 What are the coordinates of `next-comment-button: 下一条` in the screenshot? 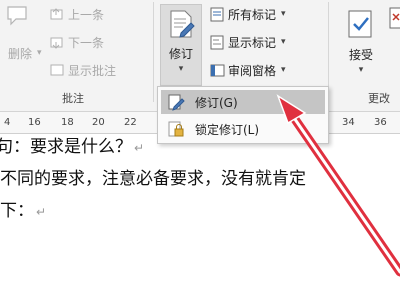 It's located at (77, 42).